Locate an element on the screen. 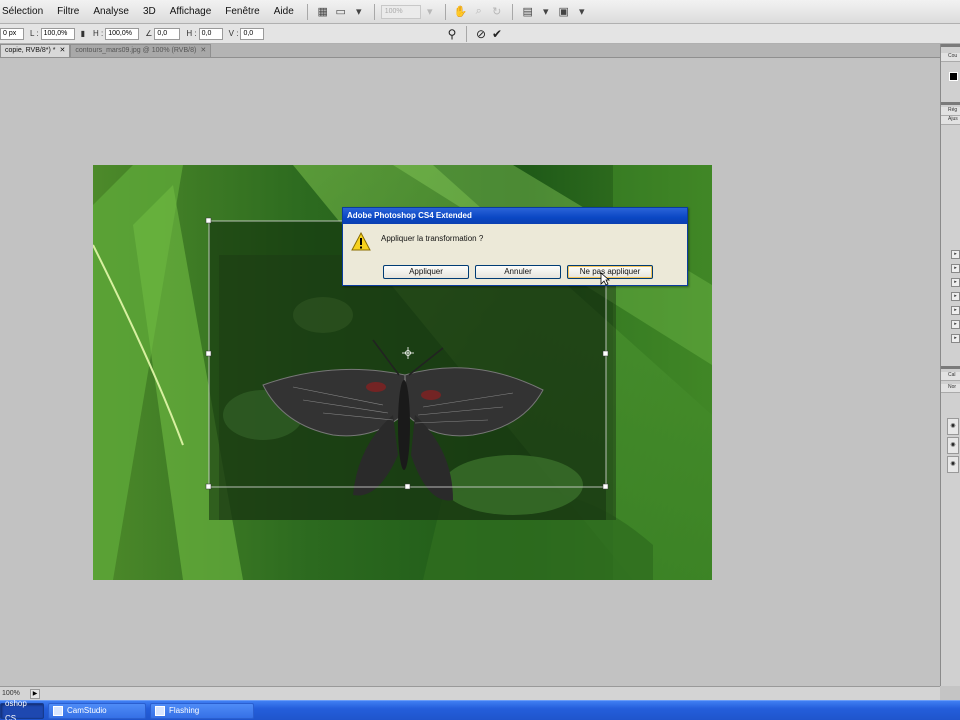 The image size is (960, 720). hand-tool-icon: ✋ is located at coordinates (461, 12).